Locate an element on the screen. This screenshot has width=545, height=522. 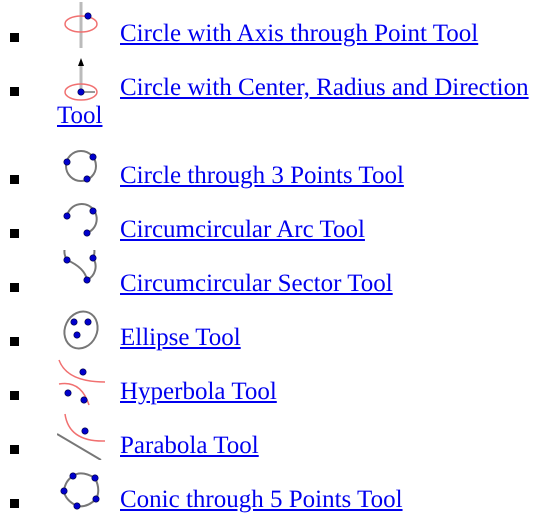
tool-link: Ellipse Tool is located at coordinates (301, 328).